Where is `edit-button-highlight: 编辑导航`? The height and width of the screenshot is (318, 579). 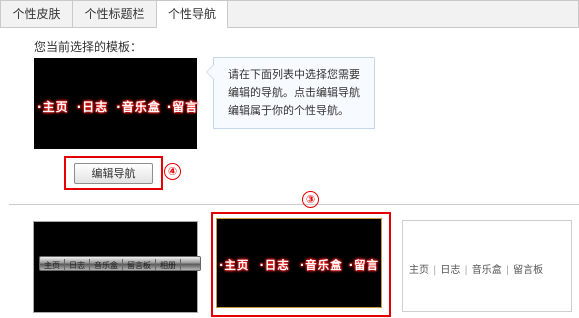 edit-button-highlight: 编辑导航 is located at coordinates (113, 173).